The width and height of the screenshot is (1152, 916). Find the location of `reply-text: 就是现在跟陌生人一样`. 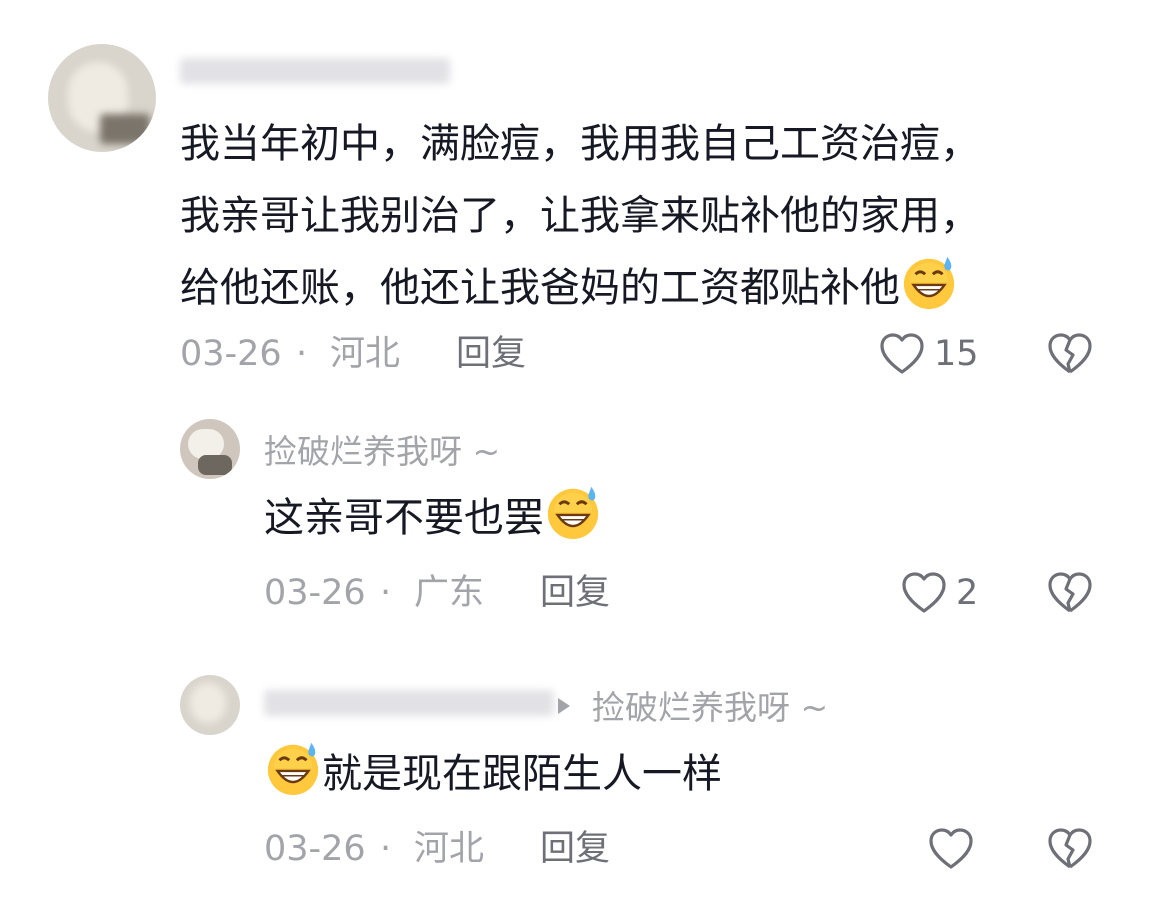

reply-text: 就是现在跟陌生人一样 is located at coordinates (493, 774).